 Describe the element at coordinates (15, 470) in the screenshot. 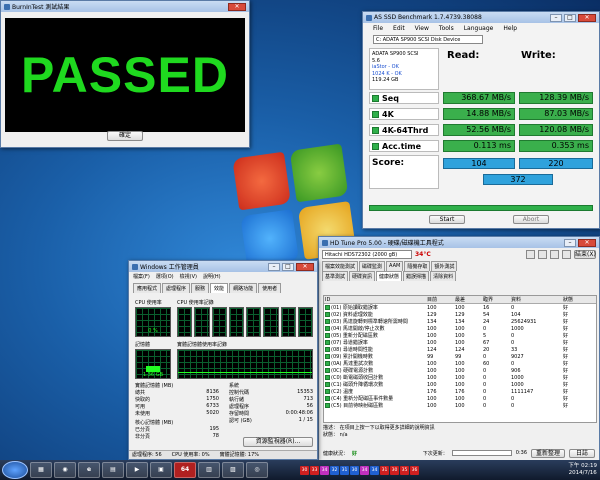

I see `start-button` at that location.